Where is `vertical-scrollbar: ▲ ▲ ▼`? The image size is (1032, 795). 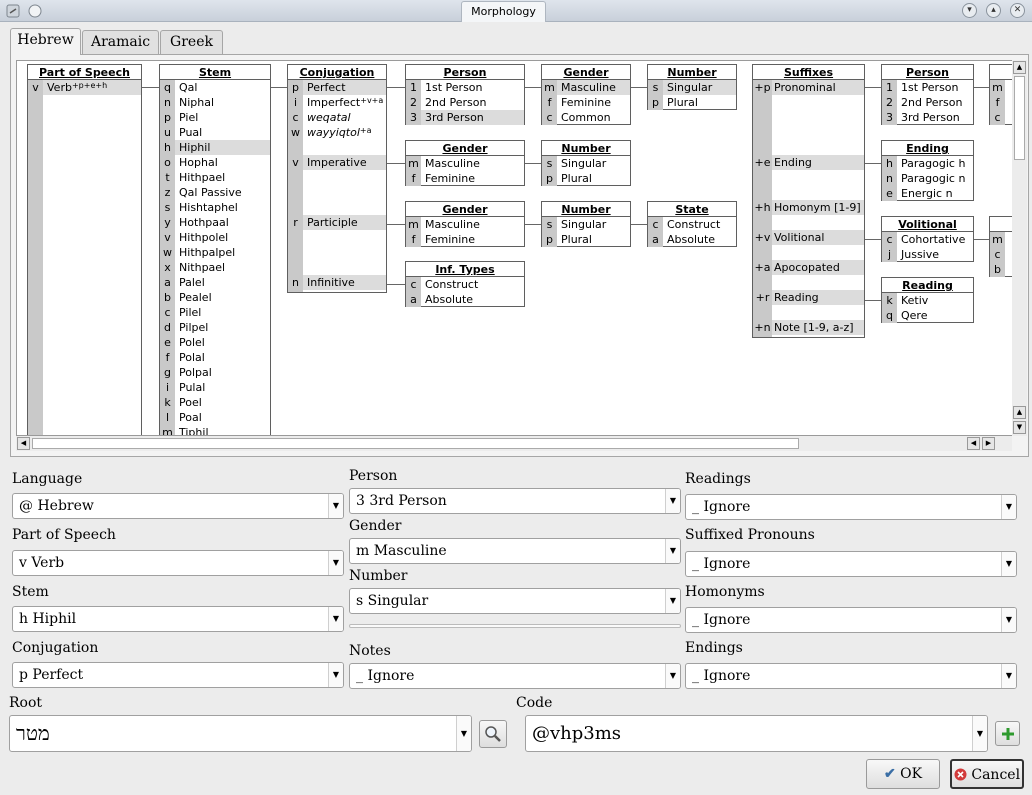 vertical-scrollbar: ▲ ▲ ▼ is located at coordinates (1019, 248).